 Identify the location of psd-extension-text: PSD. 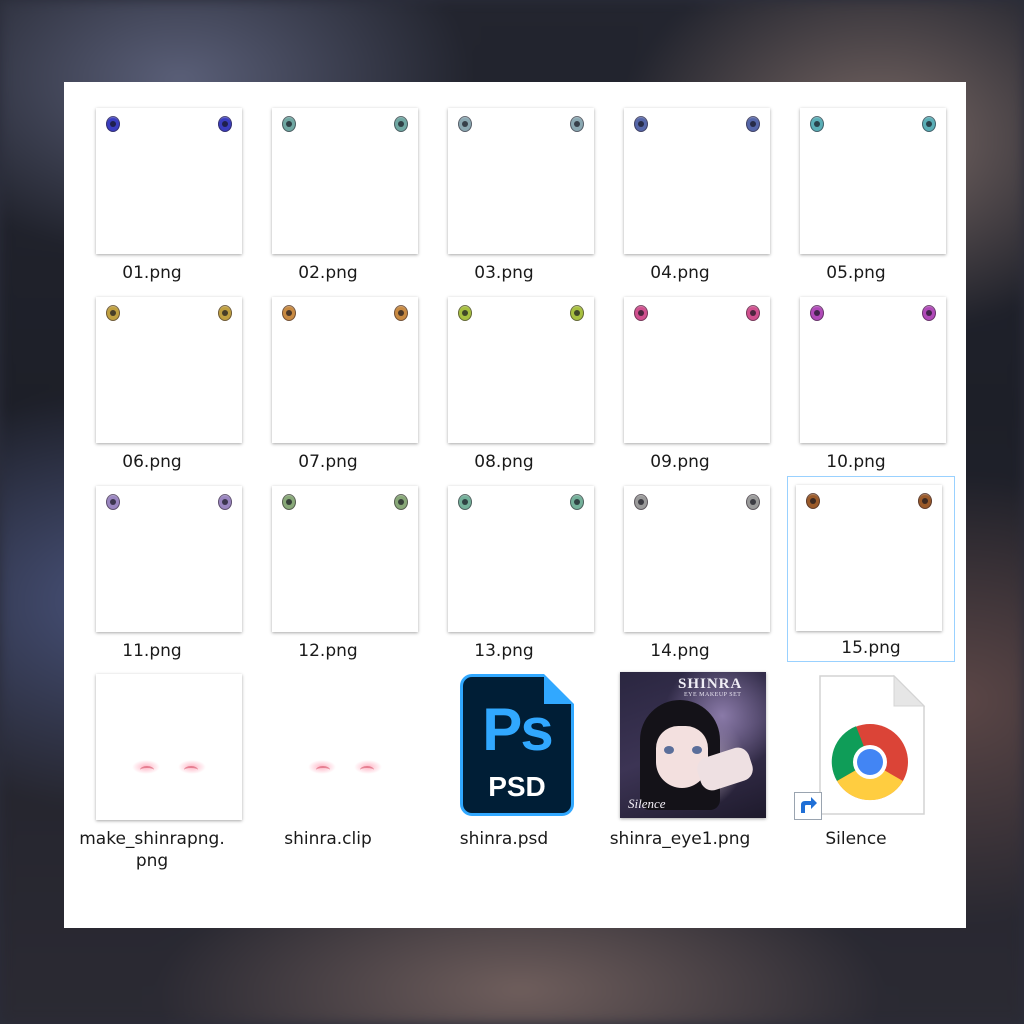
(517, 786).